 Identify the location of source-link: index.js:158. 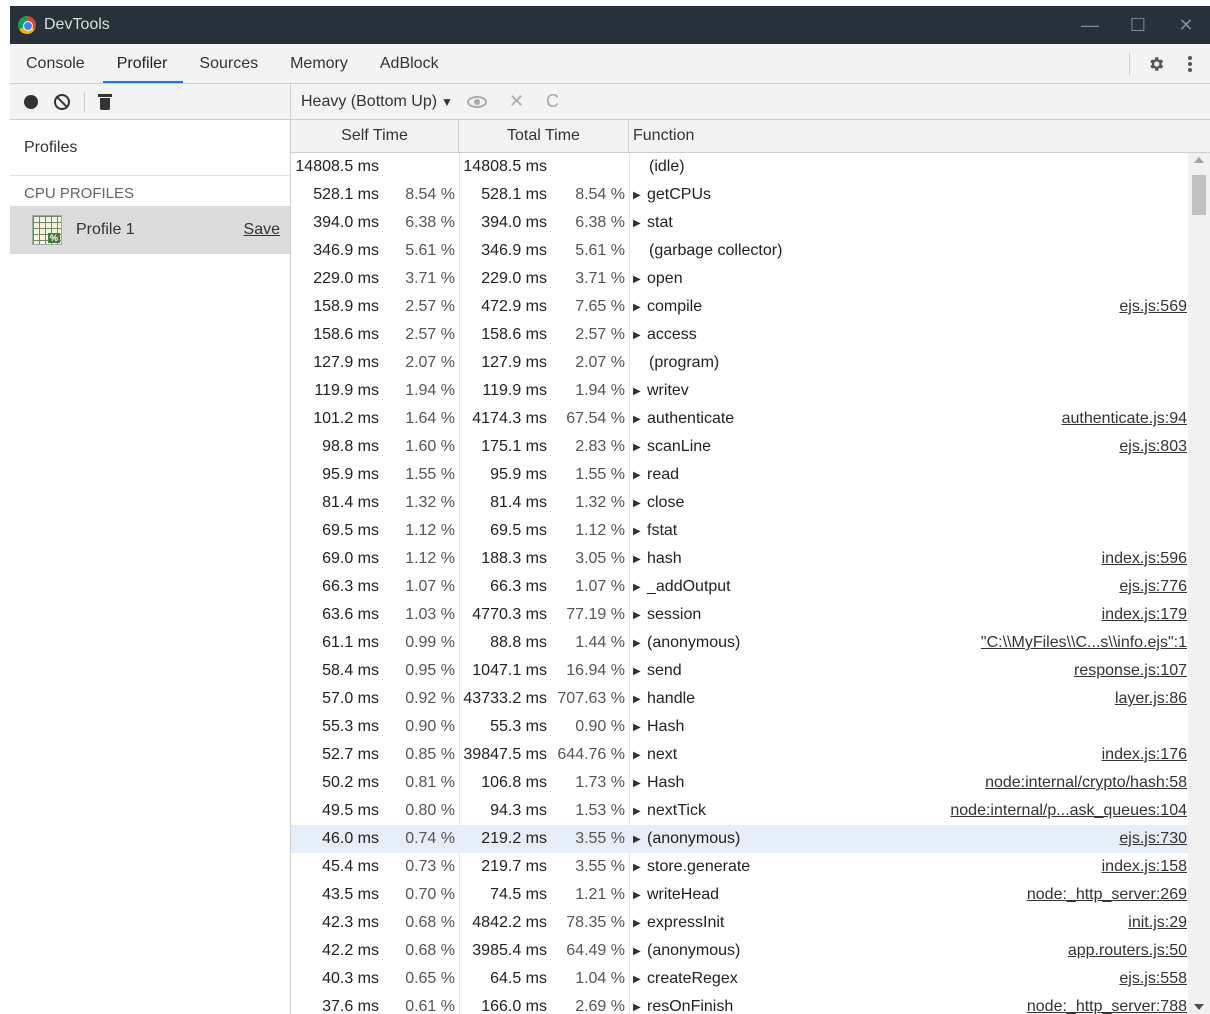
(1145, 867).